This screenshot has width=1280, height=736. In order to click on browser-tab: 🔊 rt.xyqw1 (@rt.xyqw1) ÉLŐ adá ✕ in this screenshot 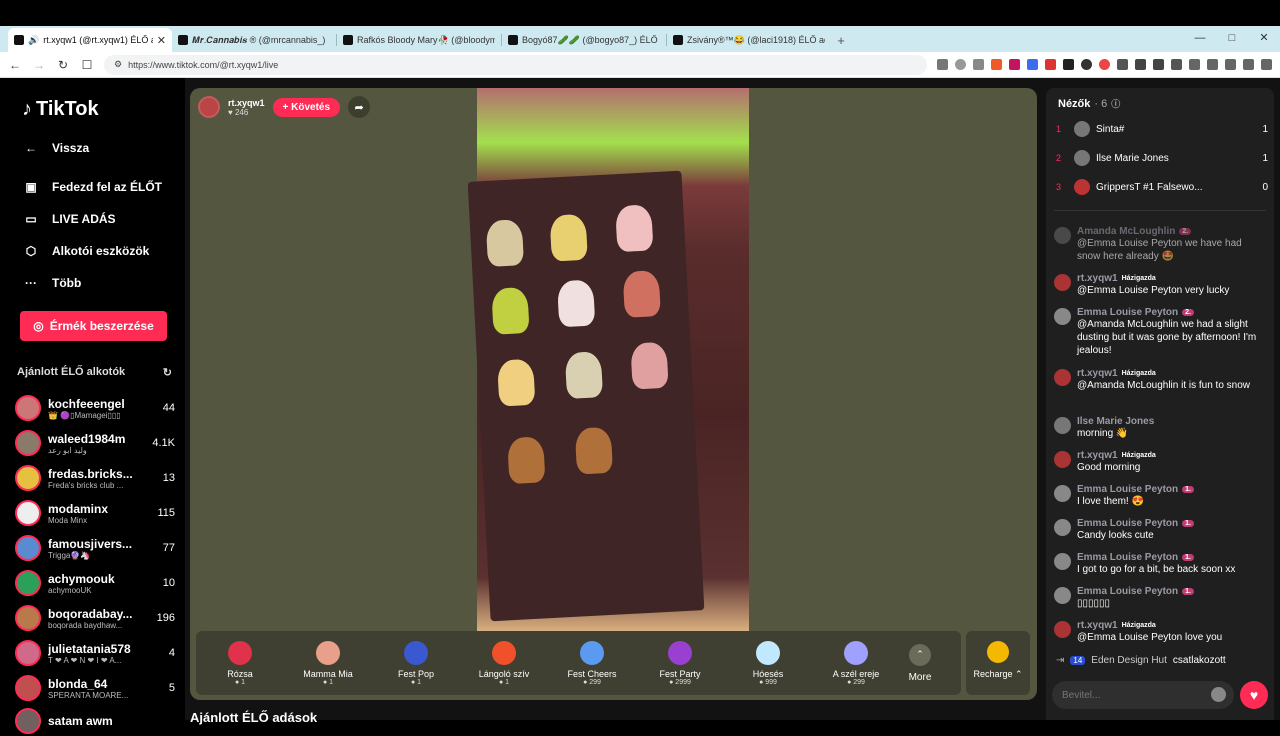, I will do `click(90, 40)`.